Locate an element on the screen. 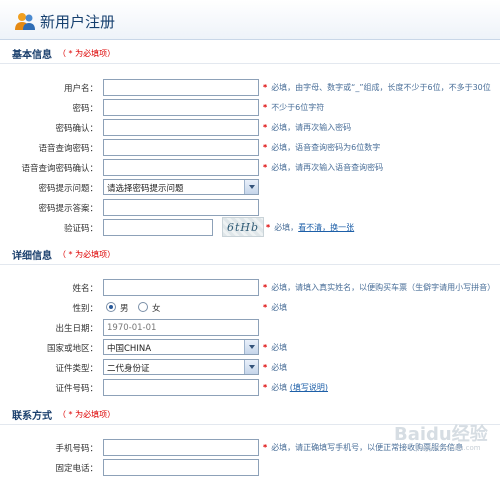 The image size is (500, 481). question-select: 请选择密码提示问题 is located at coordinates (181, 187).